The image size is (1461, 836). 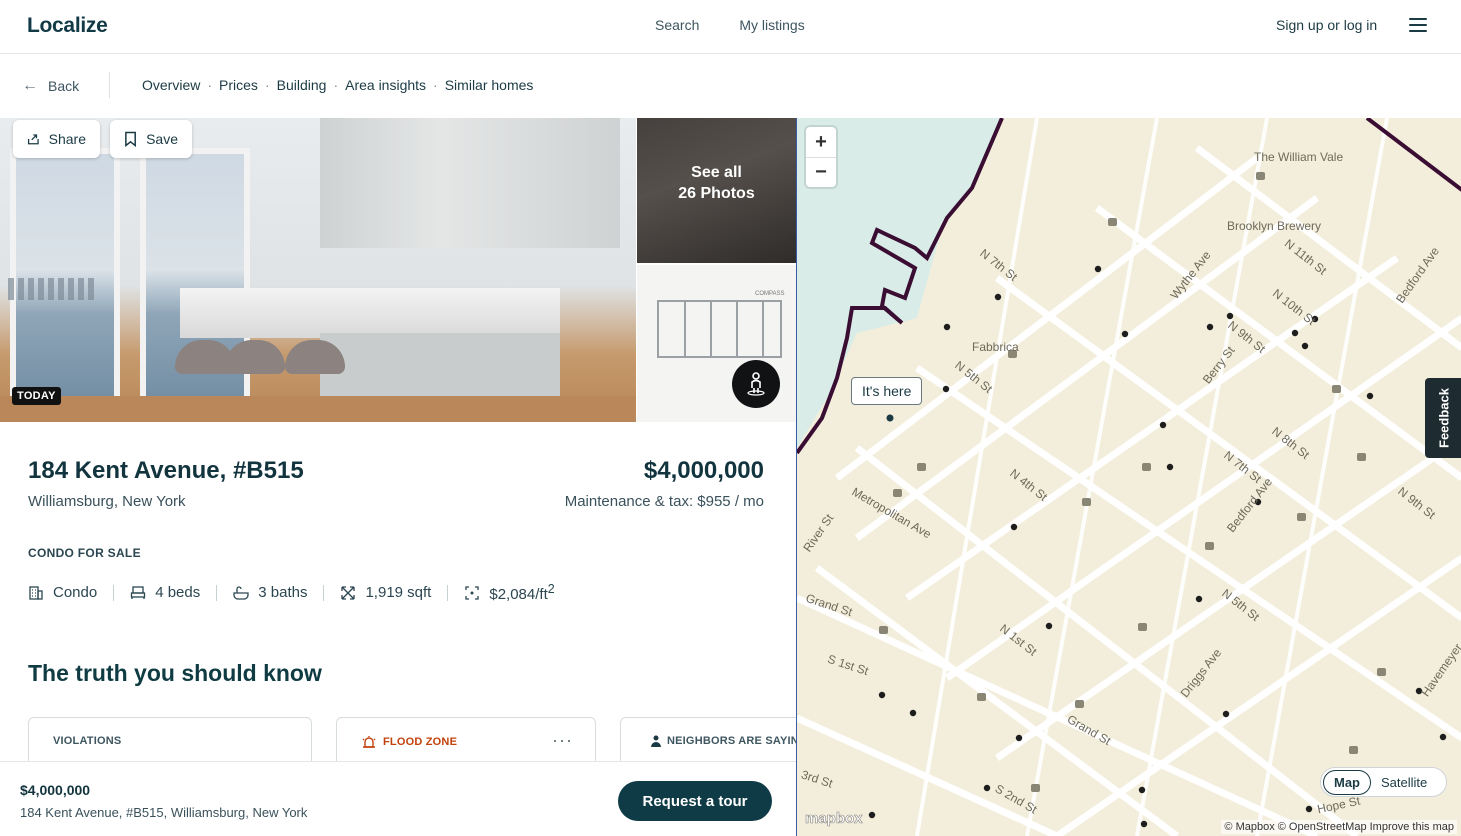 What do you see at coordinates (109, 85) in the screenshot?
I see `divider` at bounding box center [109, 85].